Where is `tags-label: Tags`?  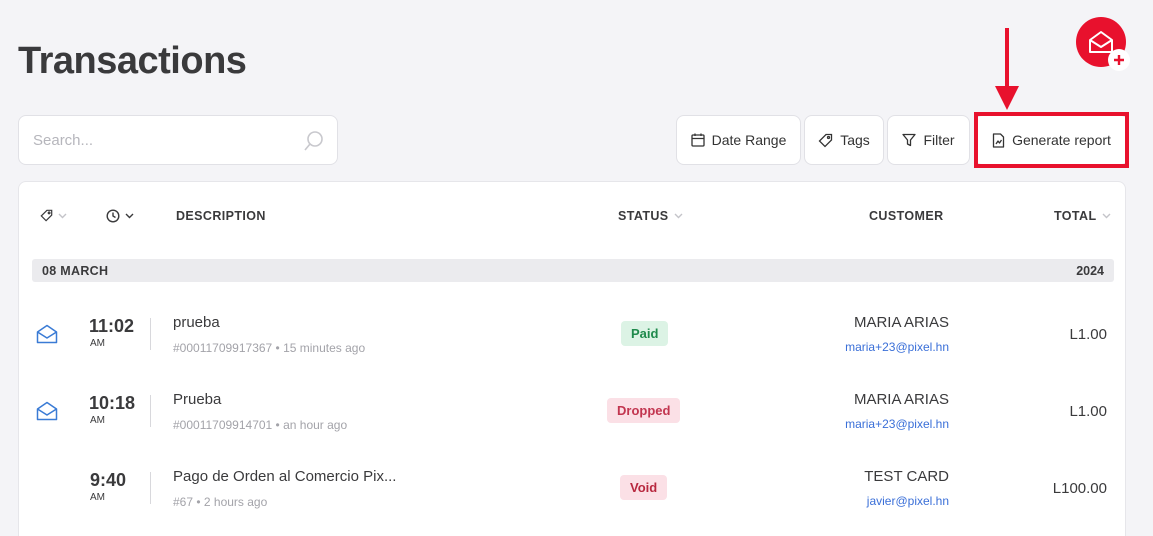 tags-label: Tags is located at coordinates (855, 140).